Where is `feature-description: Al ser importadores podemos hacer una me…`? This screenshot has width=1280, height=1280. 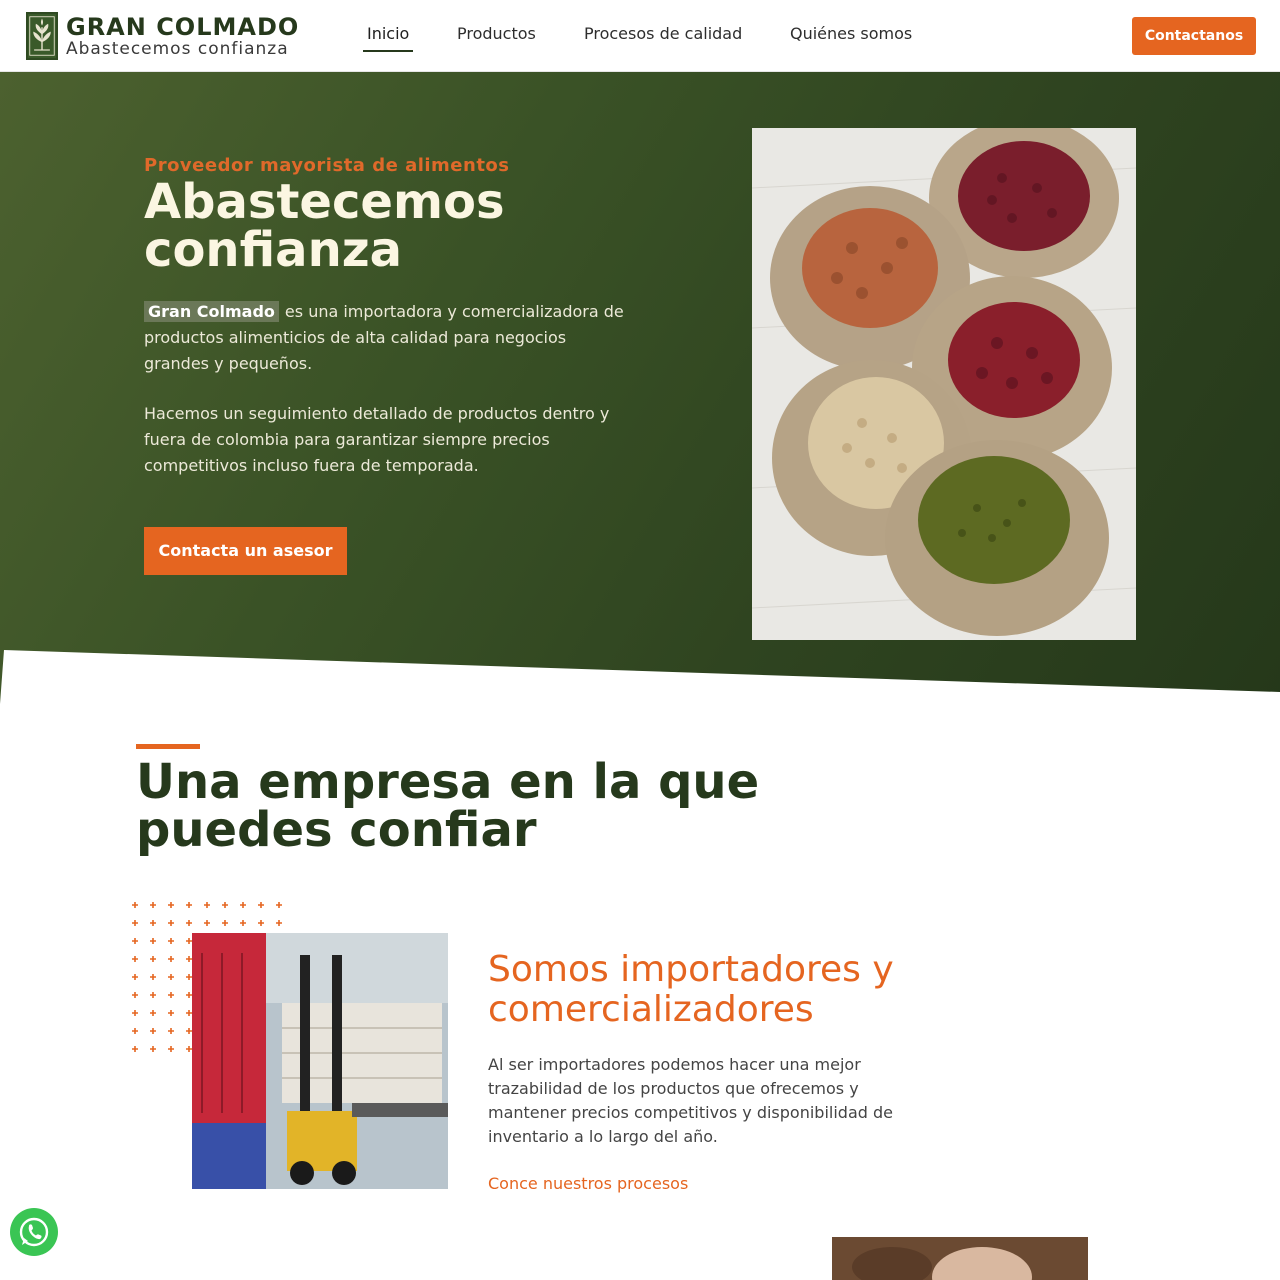
feature-description: Al ser importadores podemos hacer una me… is located at coordinates (690, 1100).